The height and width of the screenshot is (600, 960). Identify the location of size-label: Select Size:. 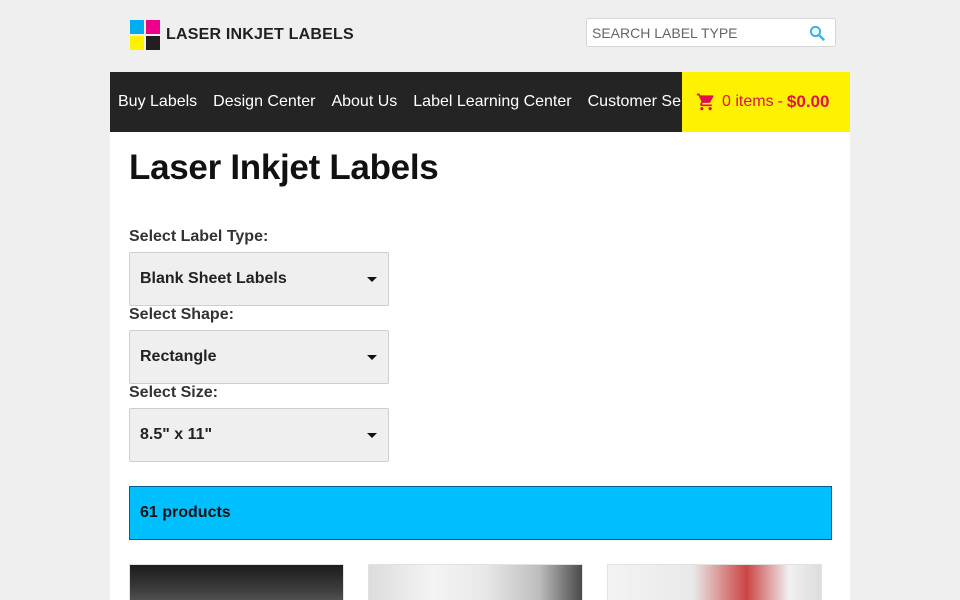
(173, 392).